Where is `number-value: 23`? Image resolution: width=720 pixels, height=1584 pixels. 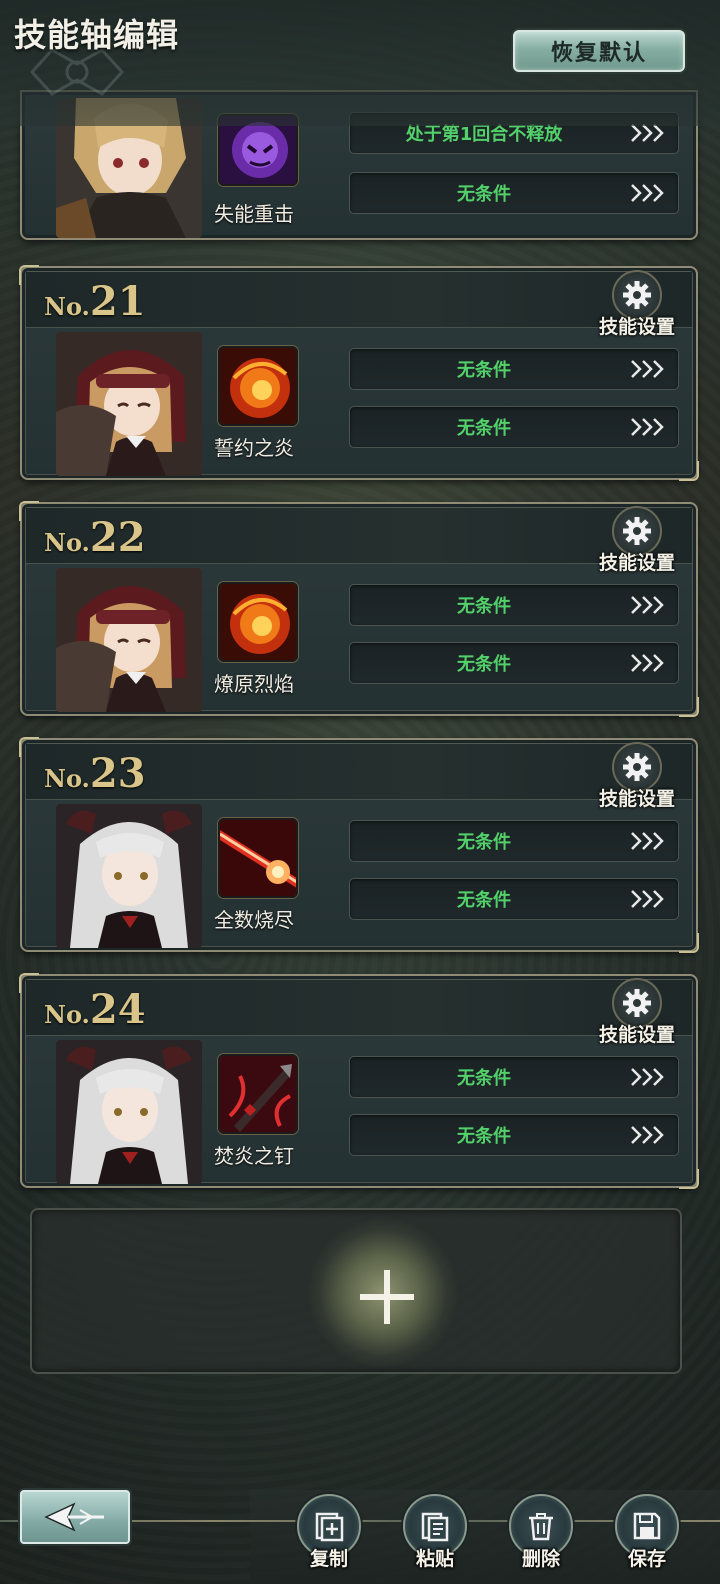 number-value: 23 is located at coordinates (117, 773).